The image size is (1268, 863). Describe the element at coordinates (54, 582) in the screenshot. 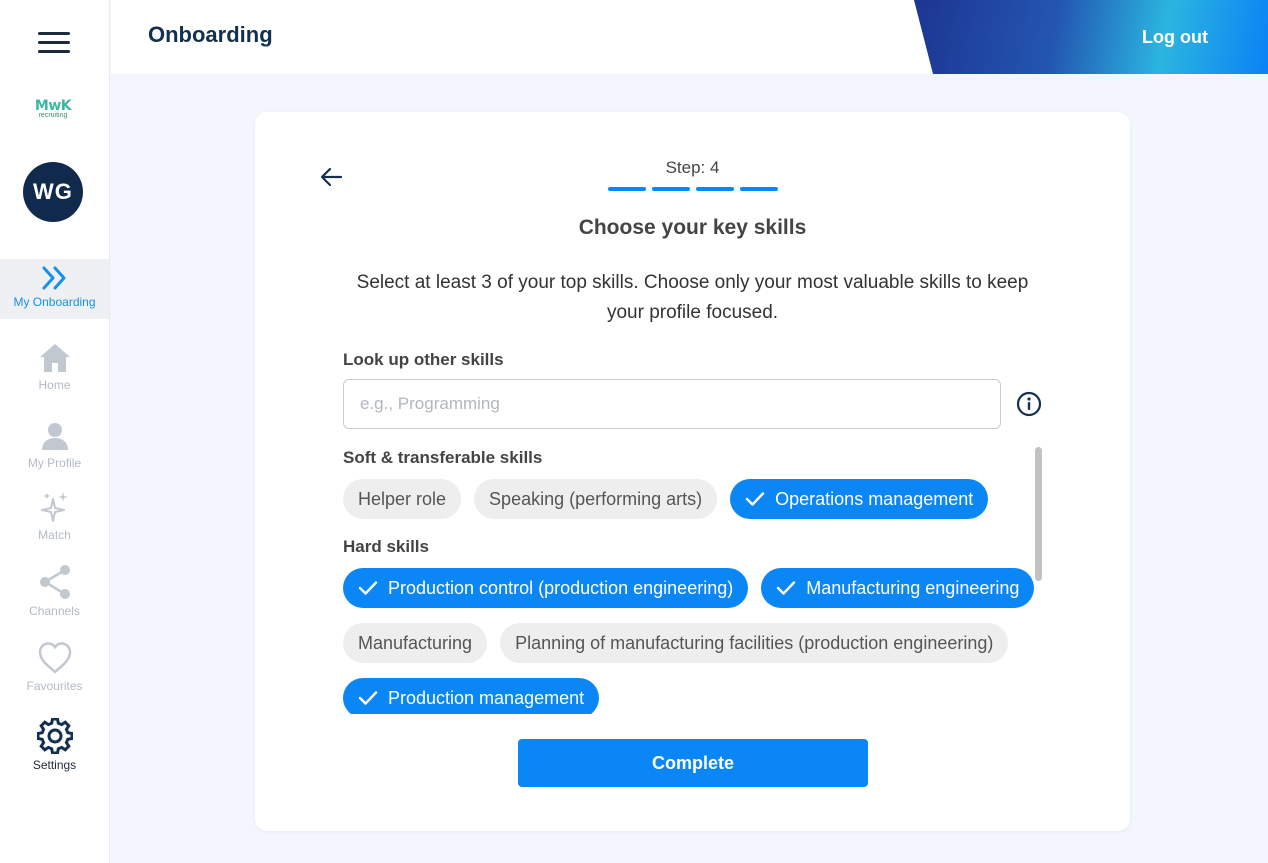

I see `share-icon` at that location.